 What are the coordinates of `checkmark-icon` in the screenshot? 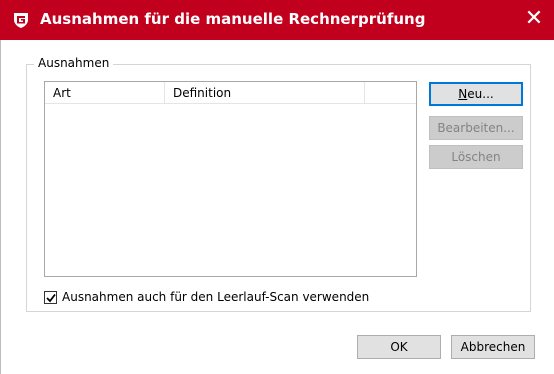 It's located at (51, 297).